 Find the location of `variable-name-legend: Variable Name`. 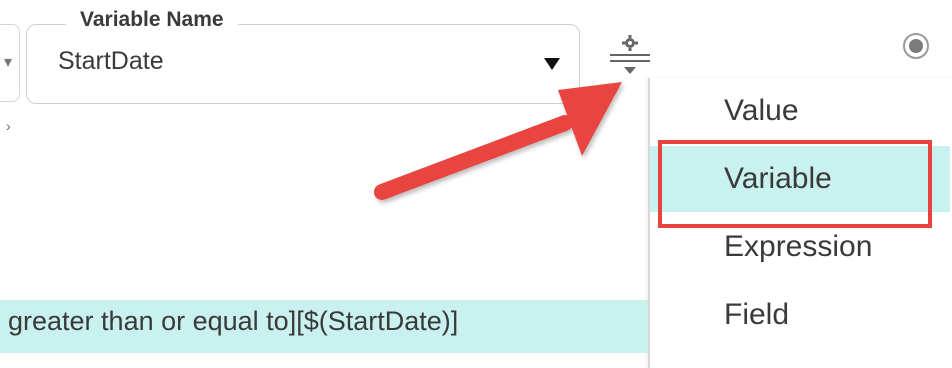

variable-name-legend: Variable Name is located at coordinates (152, 20).